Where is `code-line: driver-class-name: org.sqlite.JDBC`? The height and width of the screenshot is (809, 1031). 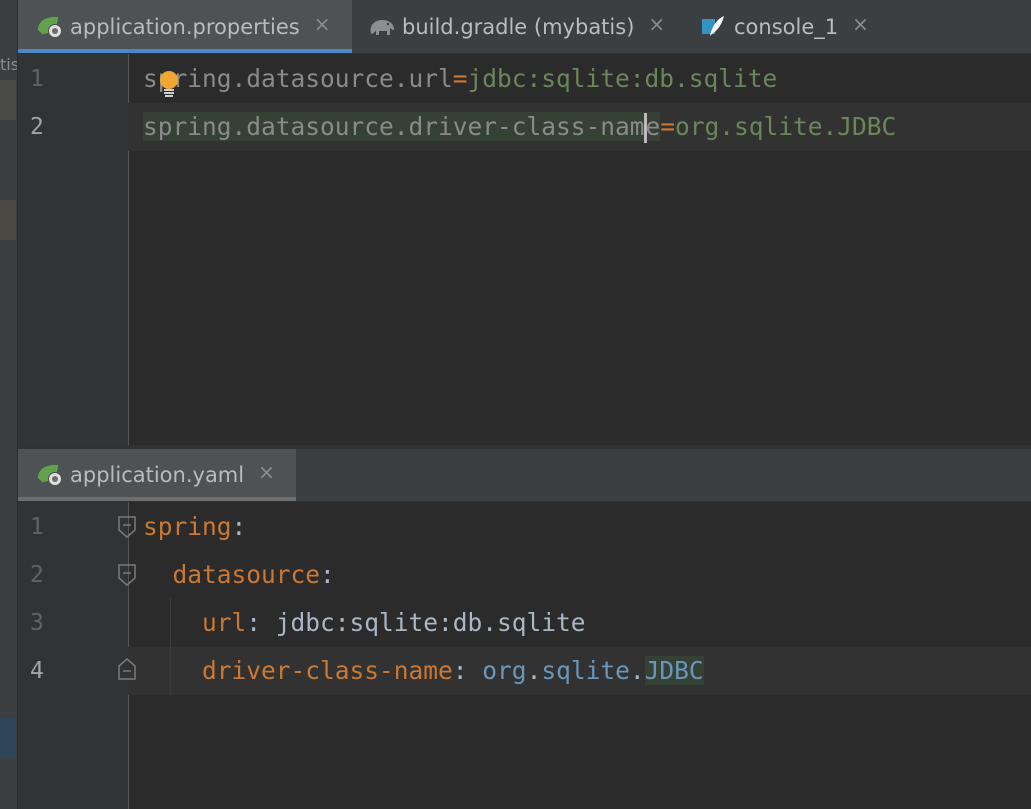 code-line: driver-class-name: org.sqlite.JDBC is located at coordinates (423, 671).